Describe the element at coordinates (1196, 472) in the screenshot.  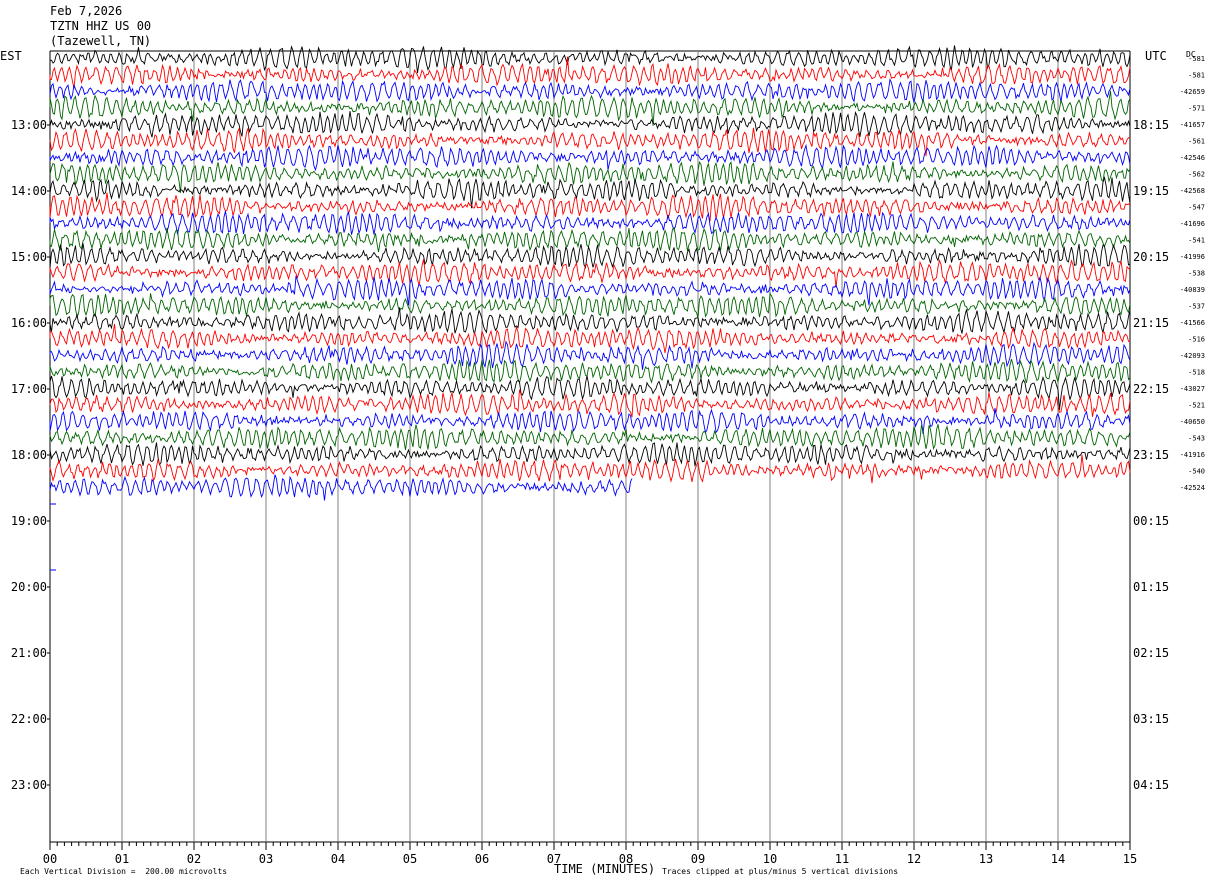
I see `dc-offset-label: -540` at that location.